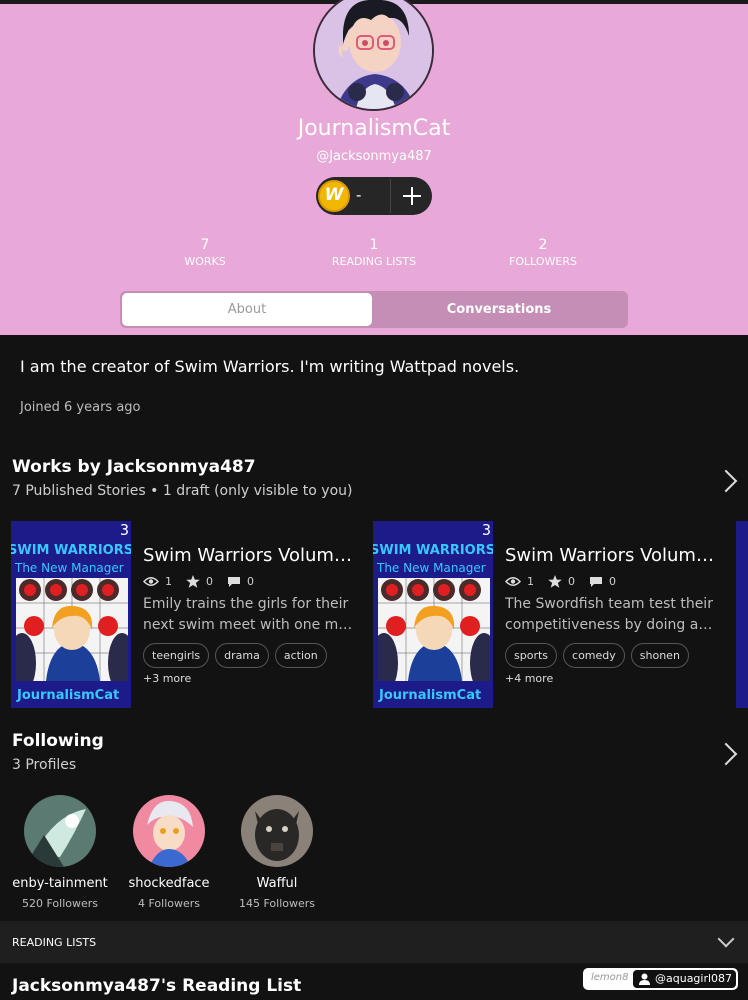 The width and height of the screenshot is (748, 1000). What do you see at coordinates (374, 128) in the screenshot?
I see `profile-display-name: JournalismCat` at bounding box center [374, 128].